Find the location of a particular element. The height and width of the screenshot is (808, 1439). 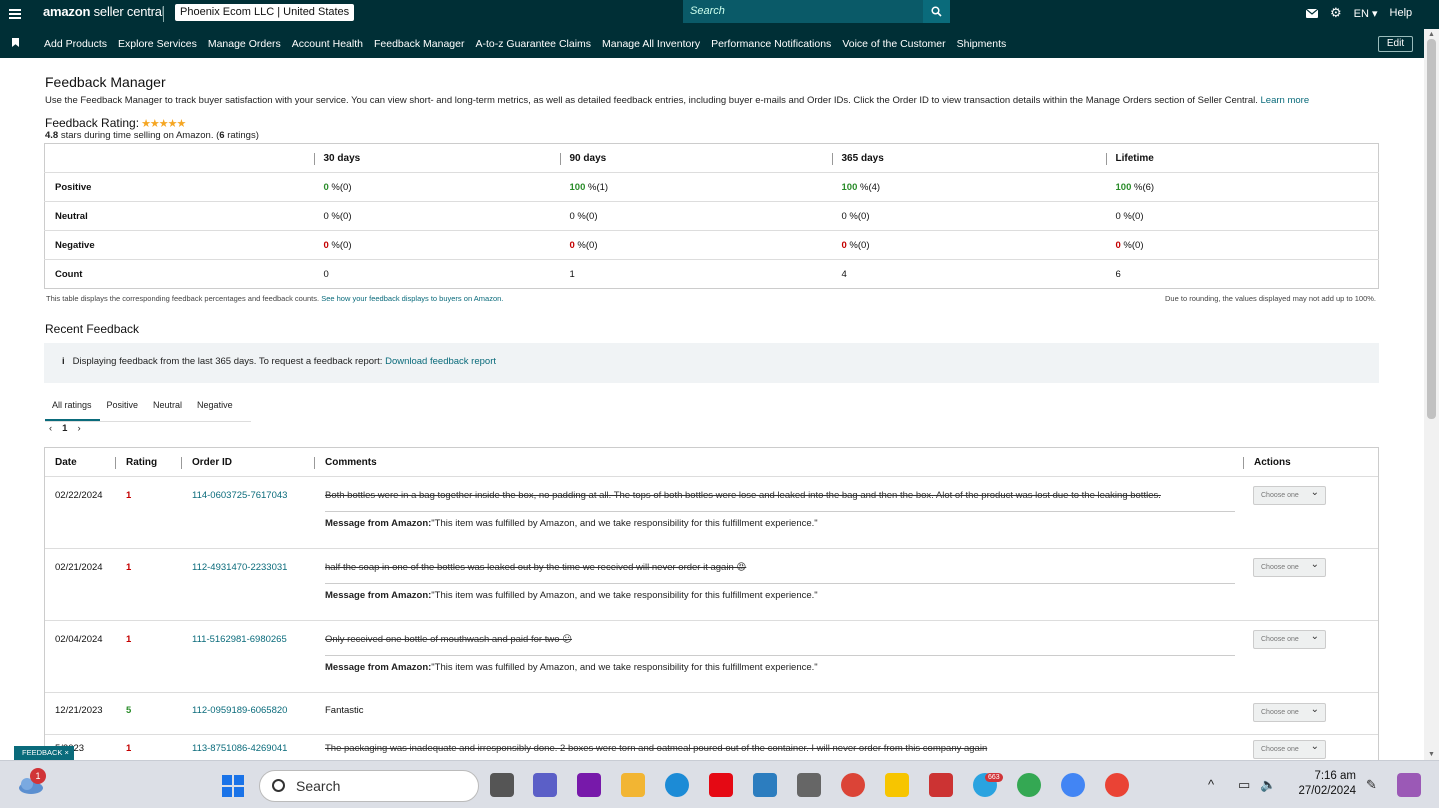

close-icon: × is located at coordinates (67, 752).